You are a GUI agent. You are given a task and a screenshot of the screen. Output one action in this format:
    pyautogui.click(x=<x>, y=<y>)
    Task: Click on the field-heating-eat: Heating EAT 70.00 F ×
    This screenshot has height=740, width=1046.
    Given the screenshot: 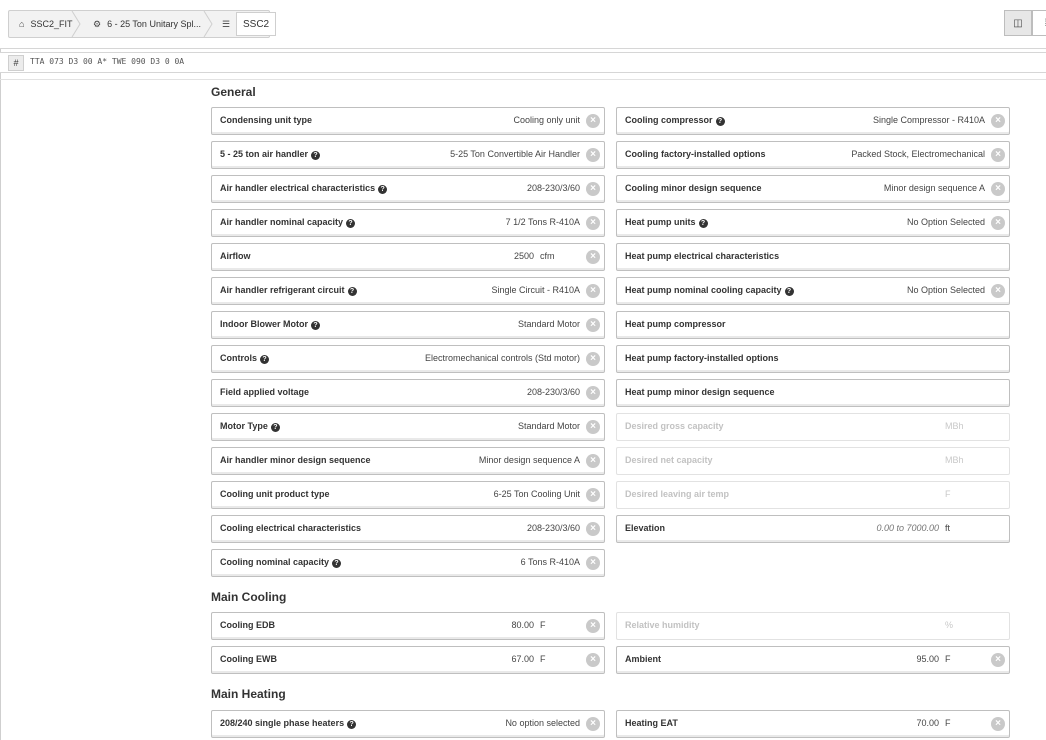 What is the action you would take?
    pyautogui.click(x=813, y=724)
    